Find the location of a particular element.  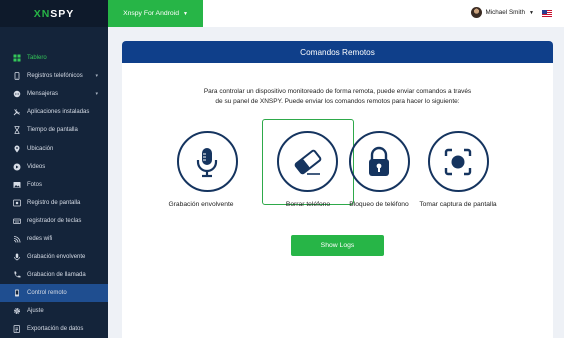

sidebar-item-label: Tiempo de pantalla is located at coordinates (52, 130).